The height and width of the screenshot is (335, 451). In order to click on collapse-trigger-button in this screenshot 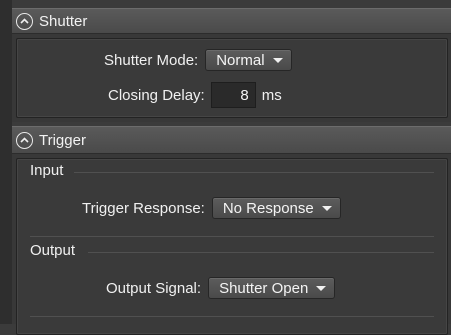, I will do `click(24, 140)`.